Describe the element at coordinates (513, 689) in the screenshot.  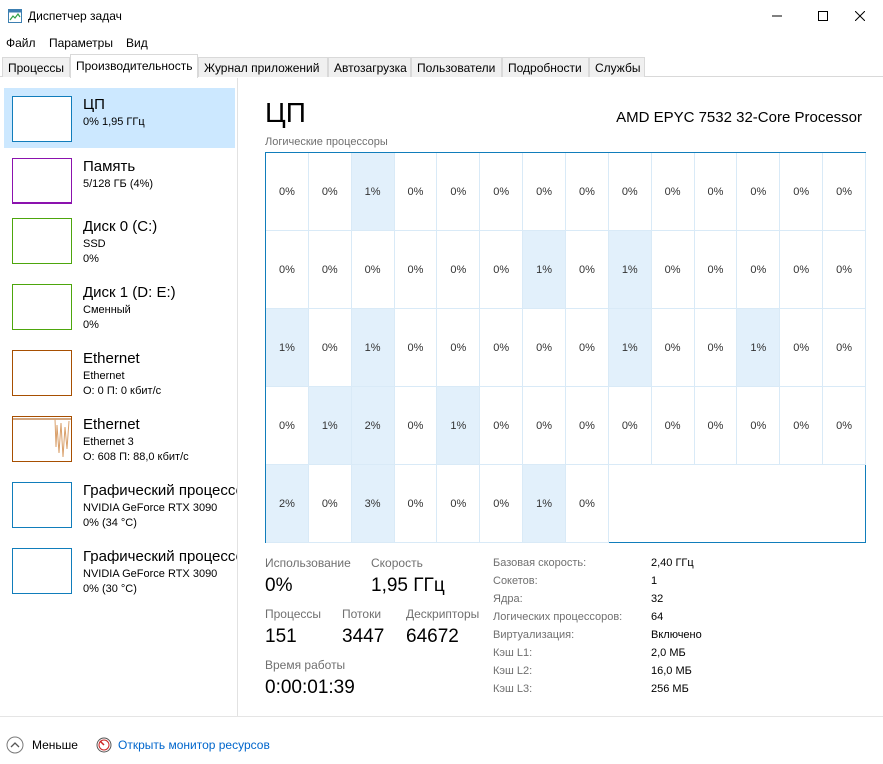
I see `cache-l3-label: Кэш L3:` at that location.